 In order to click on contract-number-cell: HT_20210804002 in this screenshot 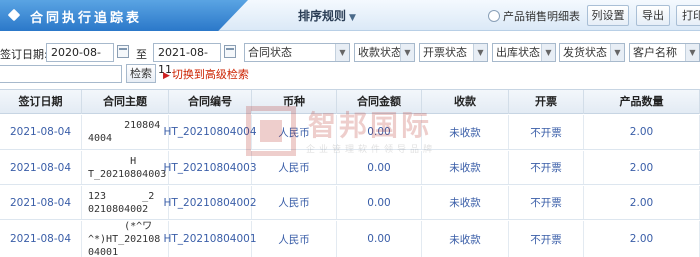, I will do `click(210, 202)`.